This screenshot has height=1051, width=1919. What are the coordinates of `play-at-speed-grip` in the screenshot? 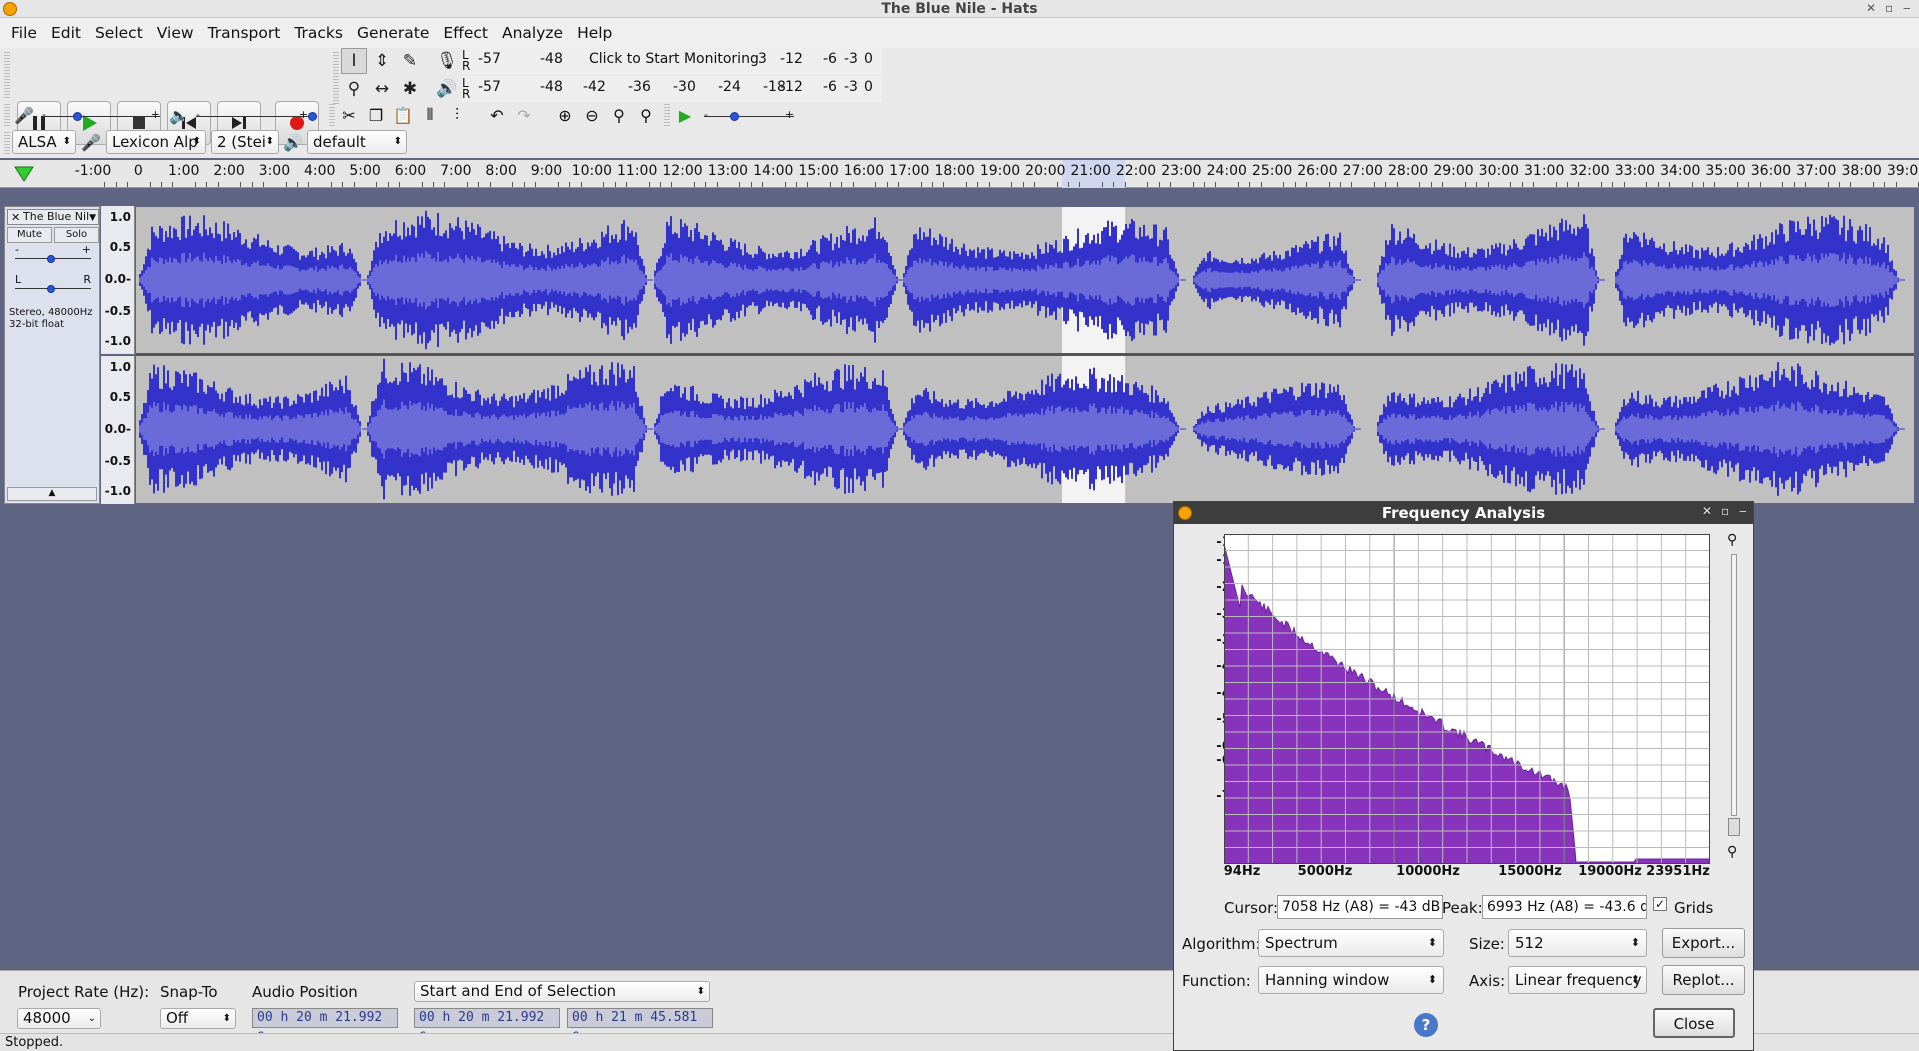 It's located at (667, 116).